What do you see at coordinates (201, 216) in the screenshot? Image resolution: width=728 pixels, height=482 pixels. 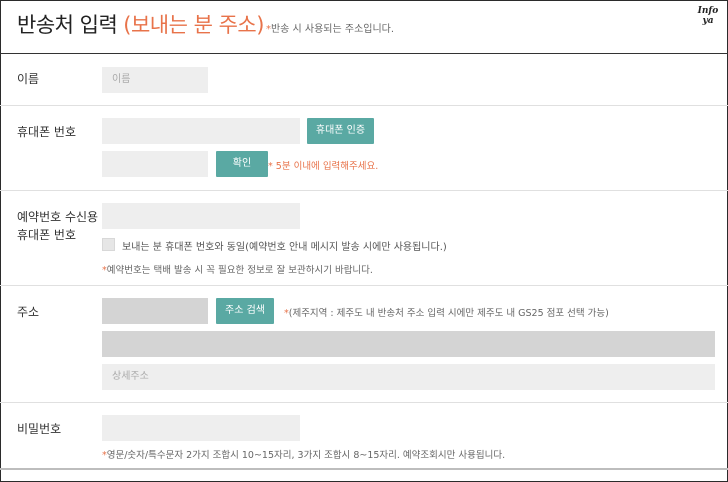 I see `booking-phone-input` at bounding box center [201, 216].